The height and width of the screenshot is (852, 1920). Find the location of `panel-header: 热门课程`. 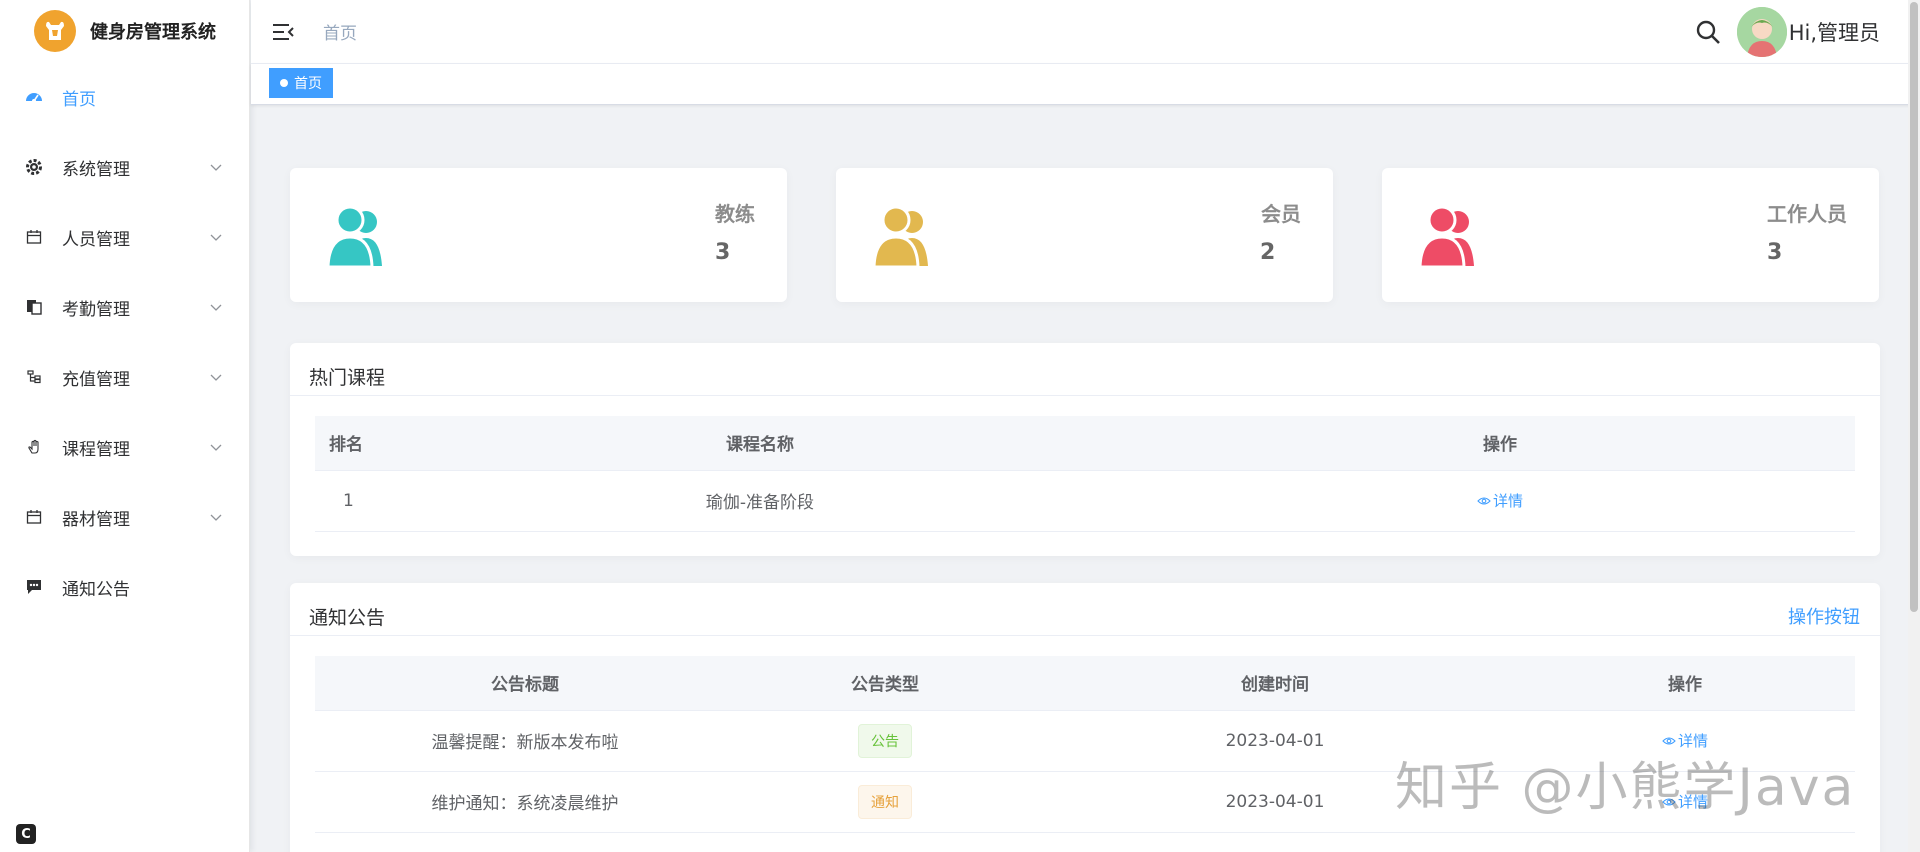

panel-header: 热门课程 is located at coordinates (1085, 369).